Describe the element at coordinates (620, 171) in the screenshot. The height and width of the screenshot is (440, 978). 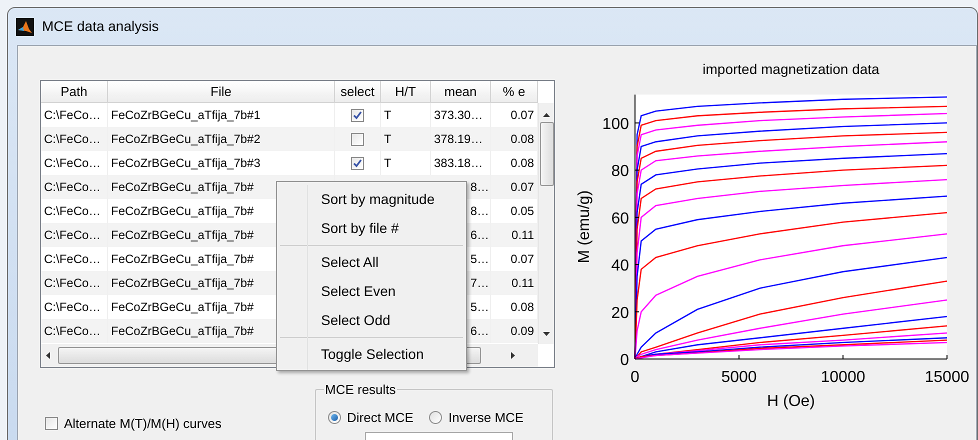
I see `y-tick-label: 80` at that location.